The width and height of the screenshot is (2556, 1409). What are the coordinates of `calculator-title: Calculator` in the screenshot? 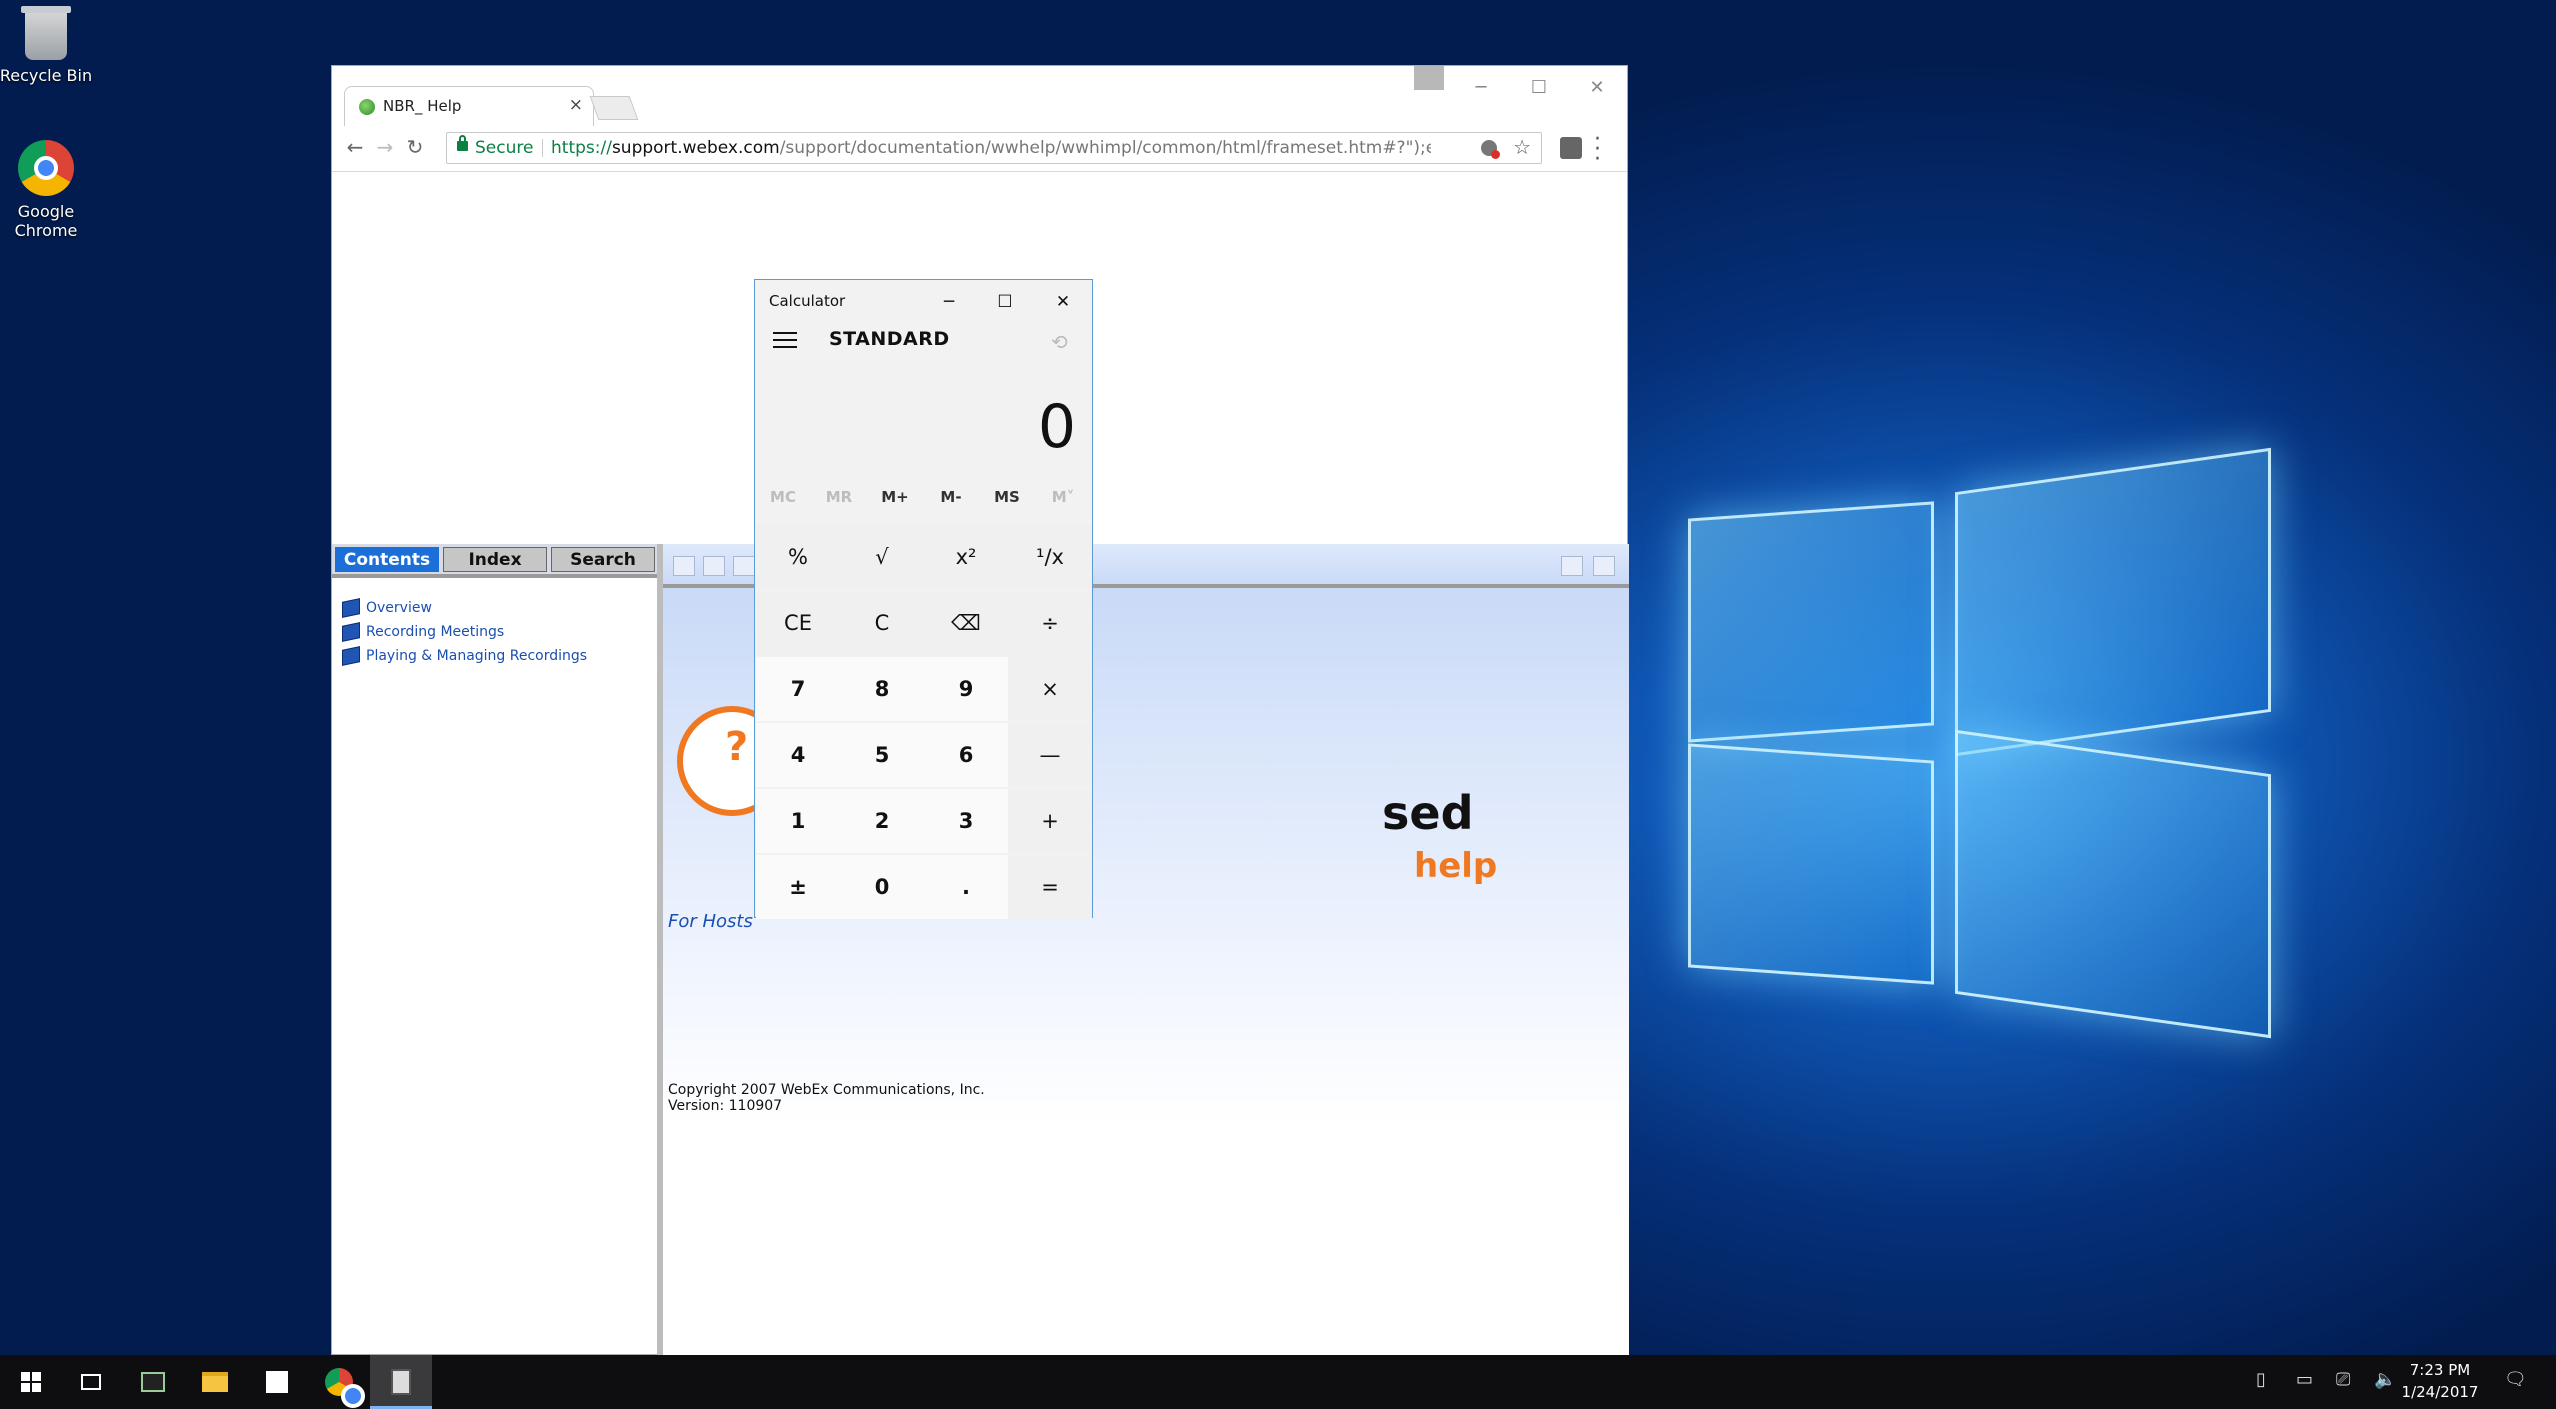 It's located at (807, 301).